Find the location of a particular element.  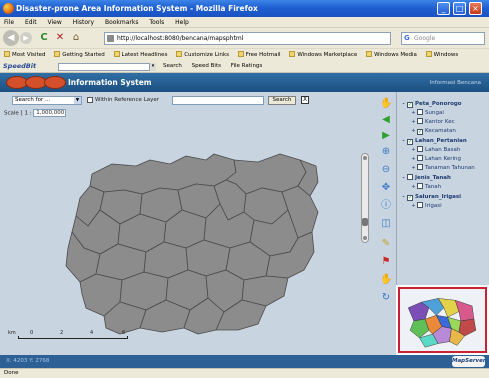

layer-group-peta-ponorogo: - ✓ Peta_Ponorogo is located at coordinates (431, 104).